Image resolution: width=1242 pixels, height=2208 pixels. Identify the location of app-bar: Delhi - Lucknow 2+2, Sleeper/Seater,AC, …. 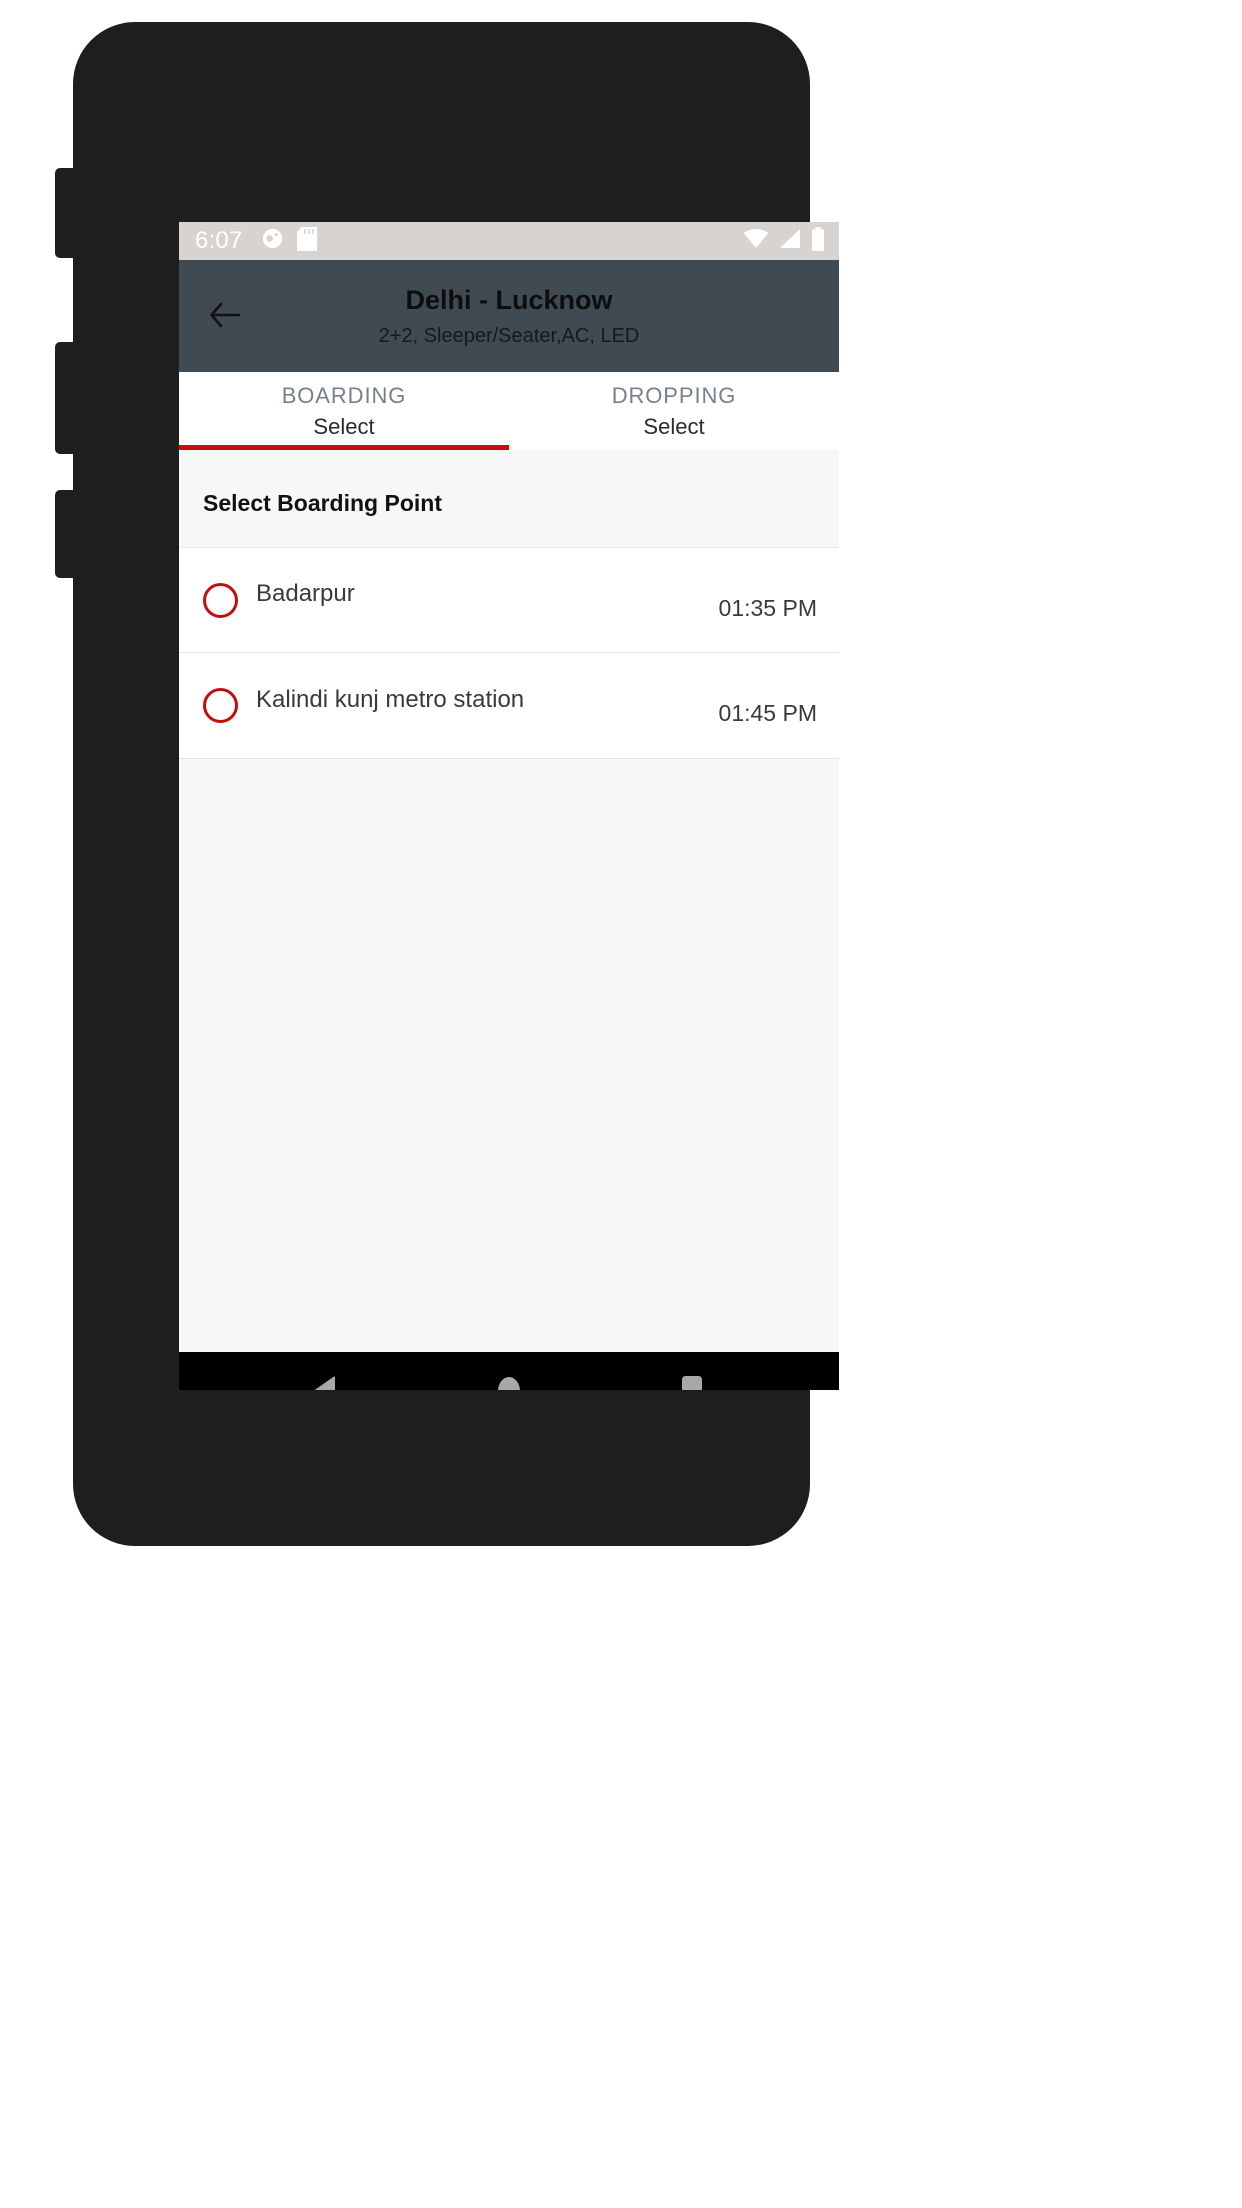
(509, 316).